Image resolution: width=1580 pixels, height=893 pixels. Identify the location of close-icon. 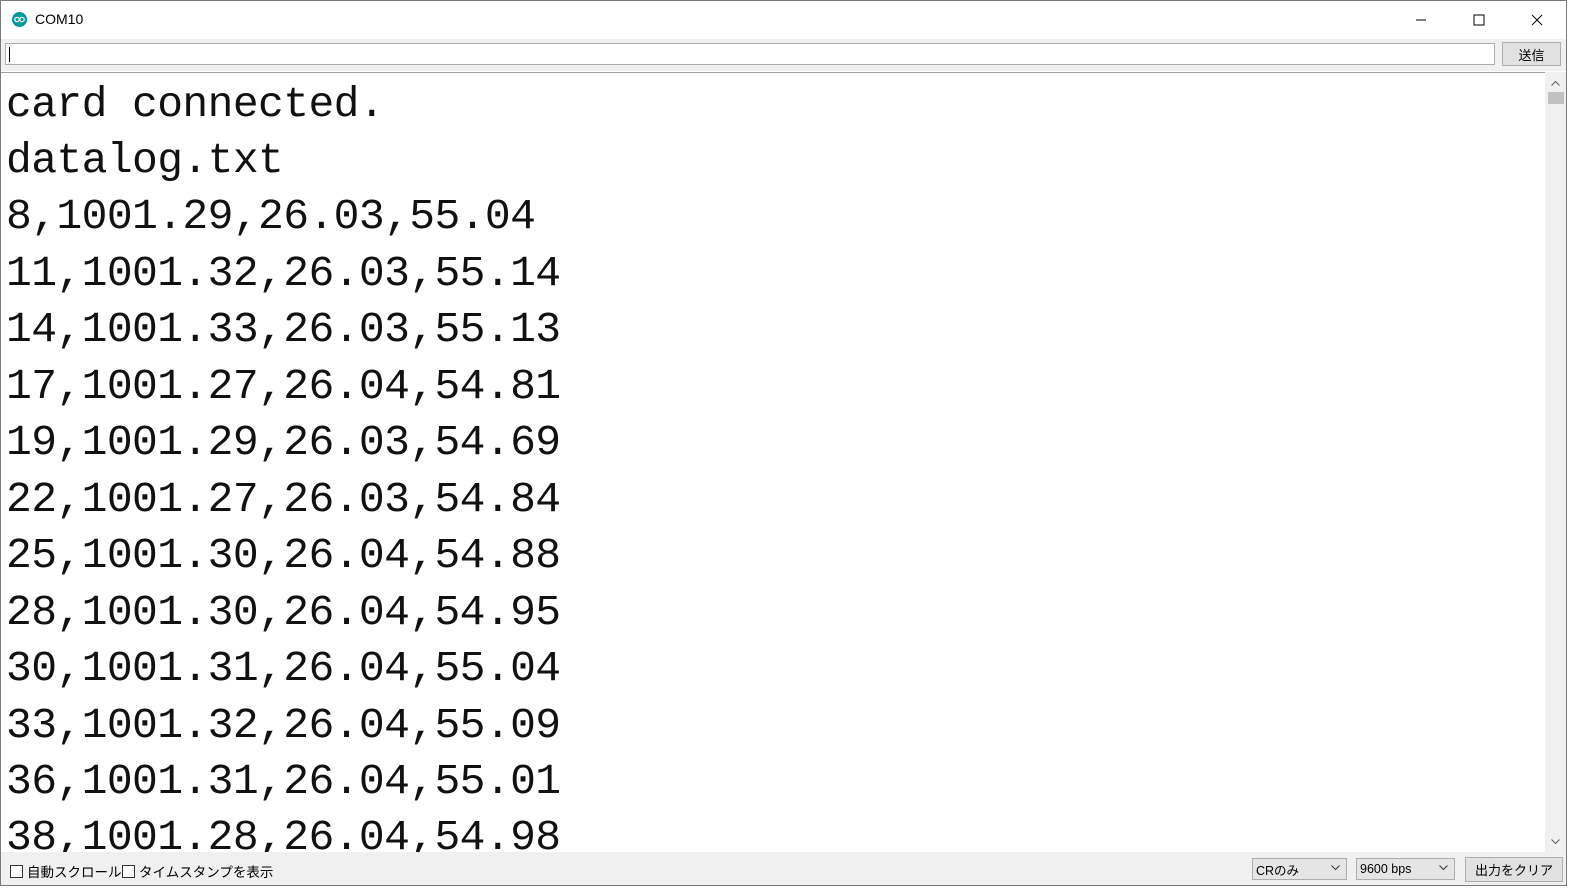
(1537, 20).